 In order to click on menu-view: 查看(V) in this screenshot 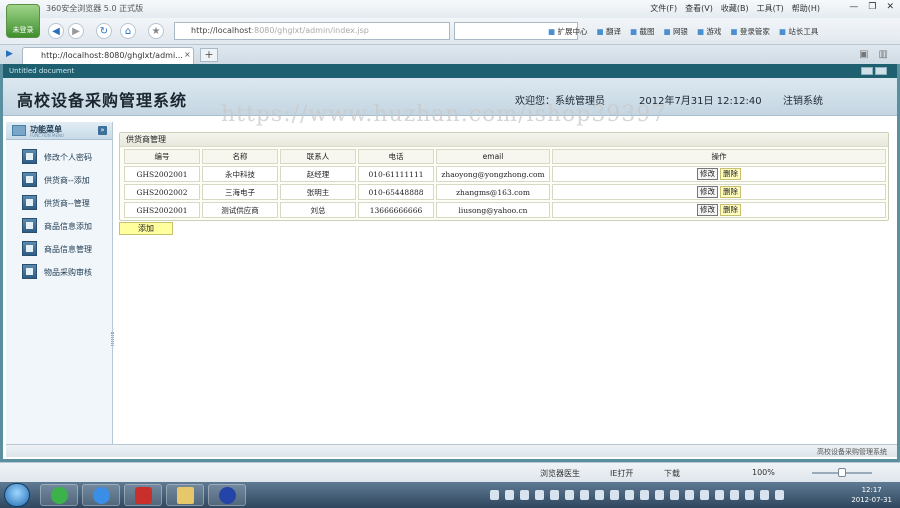, I will do `click(699, 8)`.